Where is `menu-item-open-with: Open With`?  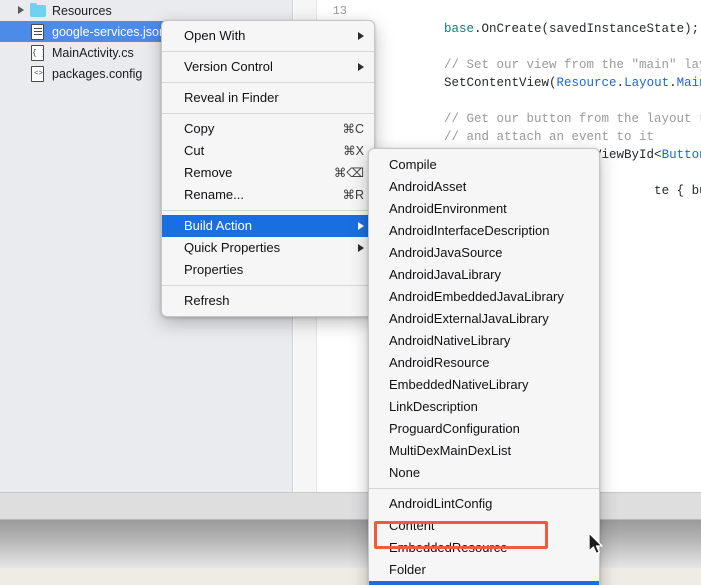 menu-item-open-with: Open With is located at coordinates (268, 36).